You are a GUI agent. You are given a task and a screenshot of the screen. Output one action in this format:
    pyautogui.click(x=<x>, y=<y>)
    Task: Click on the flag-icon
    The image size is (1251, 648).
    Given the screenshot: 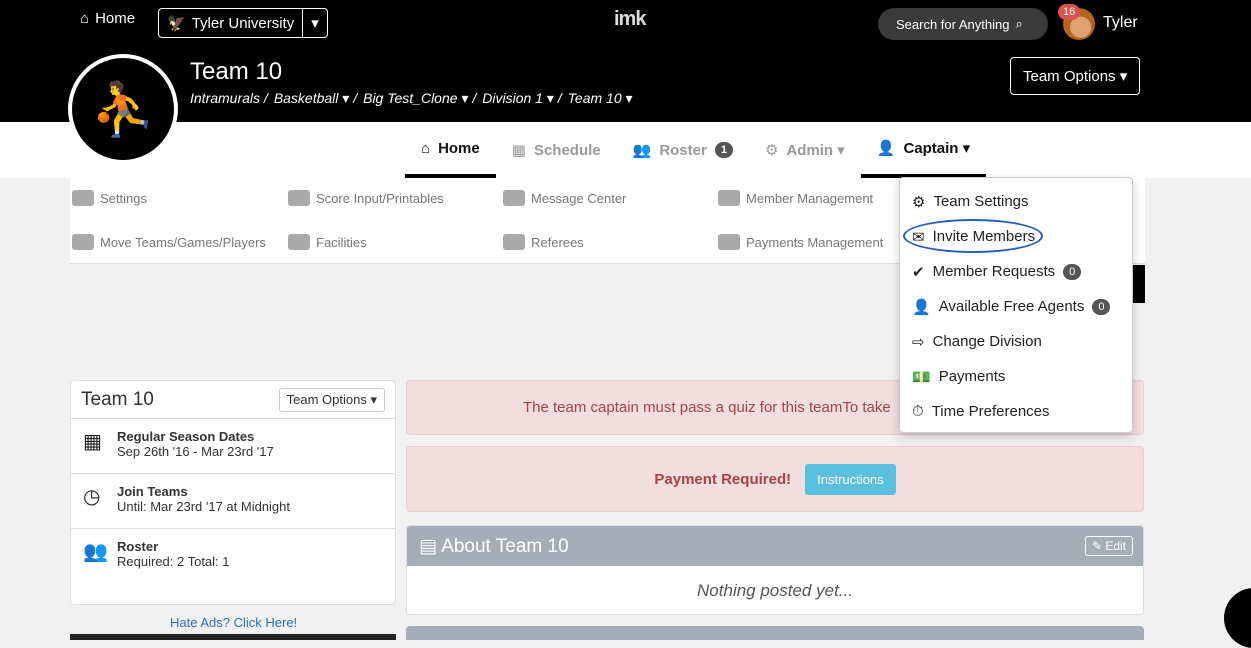 What is the action you would take?
    pyautogui.click(x=514, y=242)
    